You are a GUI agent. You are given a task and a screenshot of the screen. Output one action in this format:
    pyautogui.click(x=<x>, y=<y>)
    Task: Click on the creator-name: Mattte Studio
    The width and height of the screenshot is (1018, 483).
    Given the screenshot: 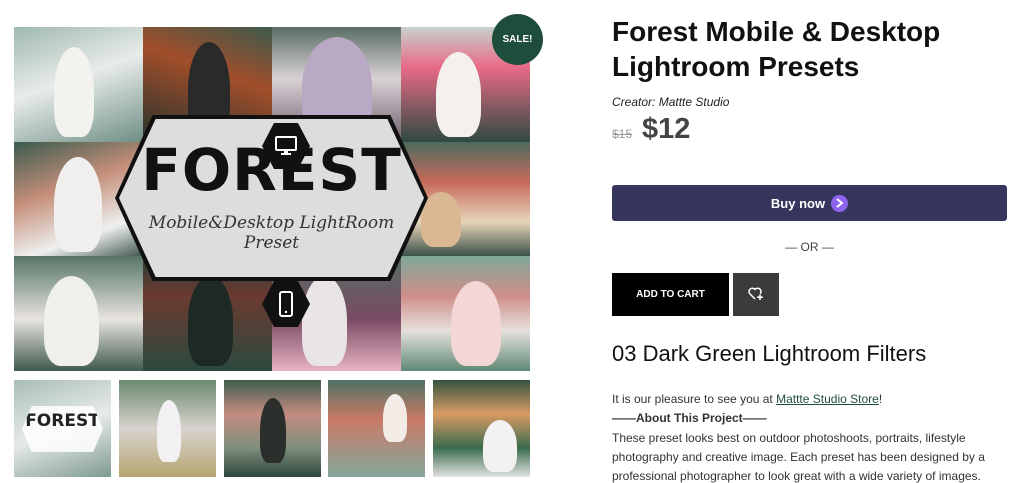 What is the action you would take?
    pyautogui.click(x=694, y=102)
    